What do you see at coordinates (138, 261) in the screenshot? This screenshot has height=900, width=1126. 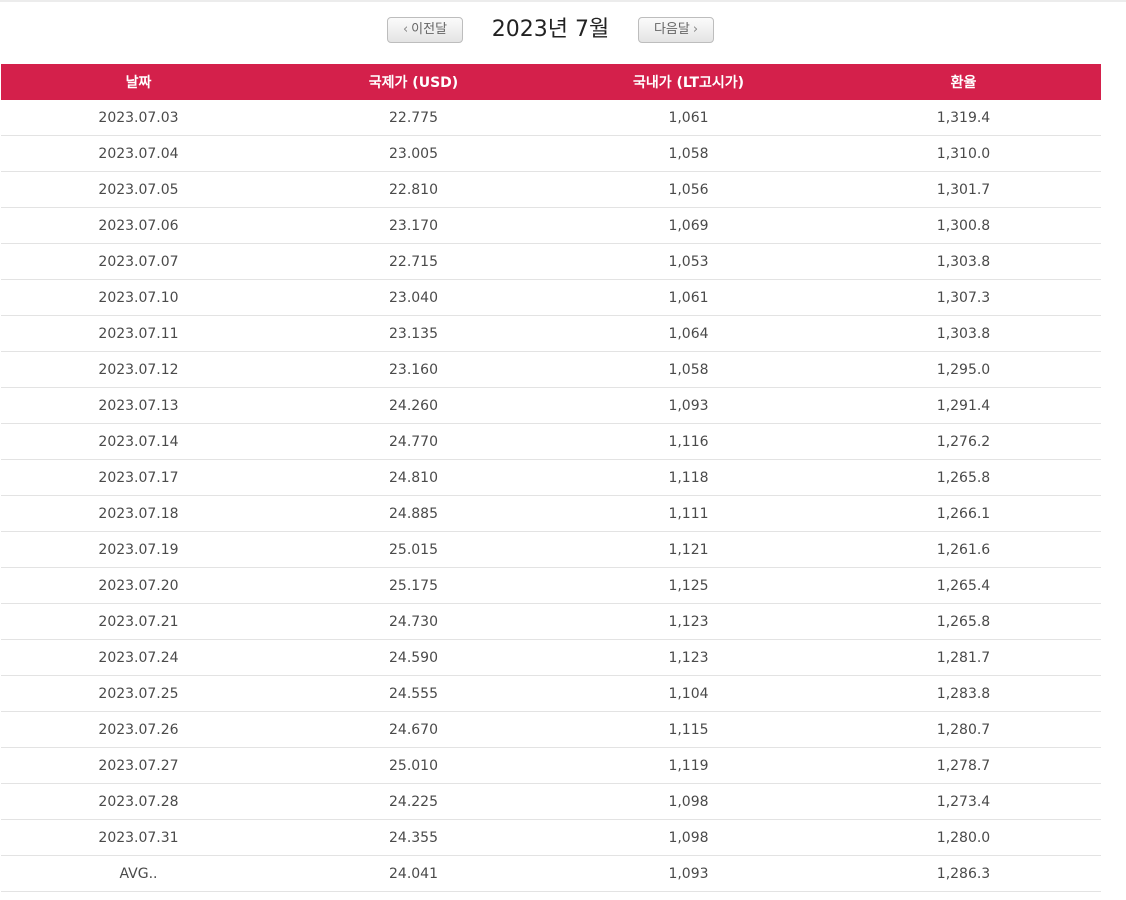 I see `cell-date: 2023.07.07` at bounding box center [138, 261].